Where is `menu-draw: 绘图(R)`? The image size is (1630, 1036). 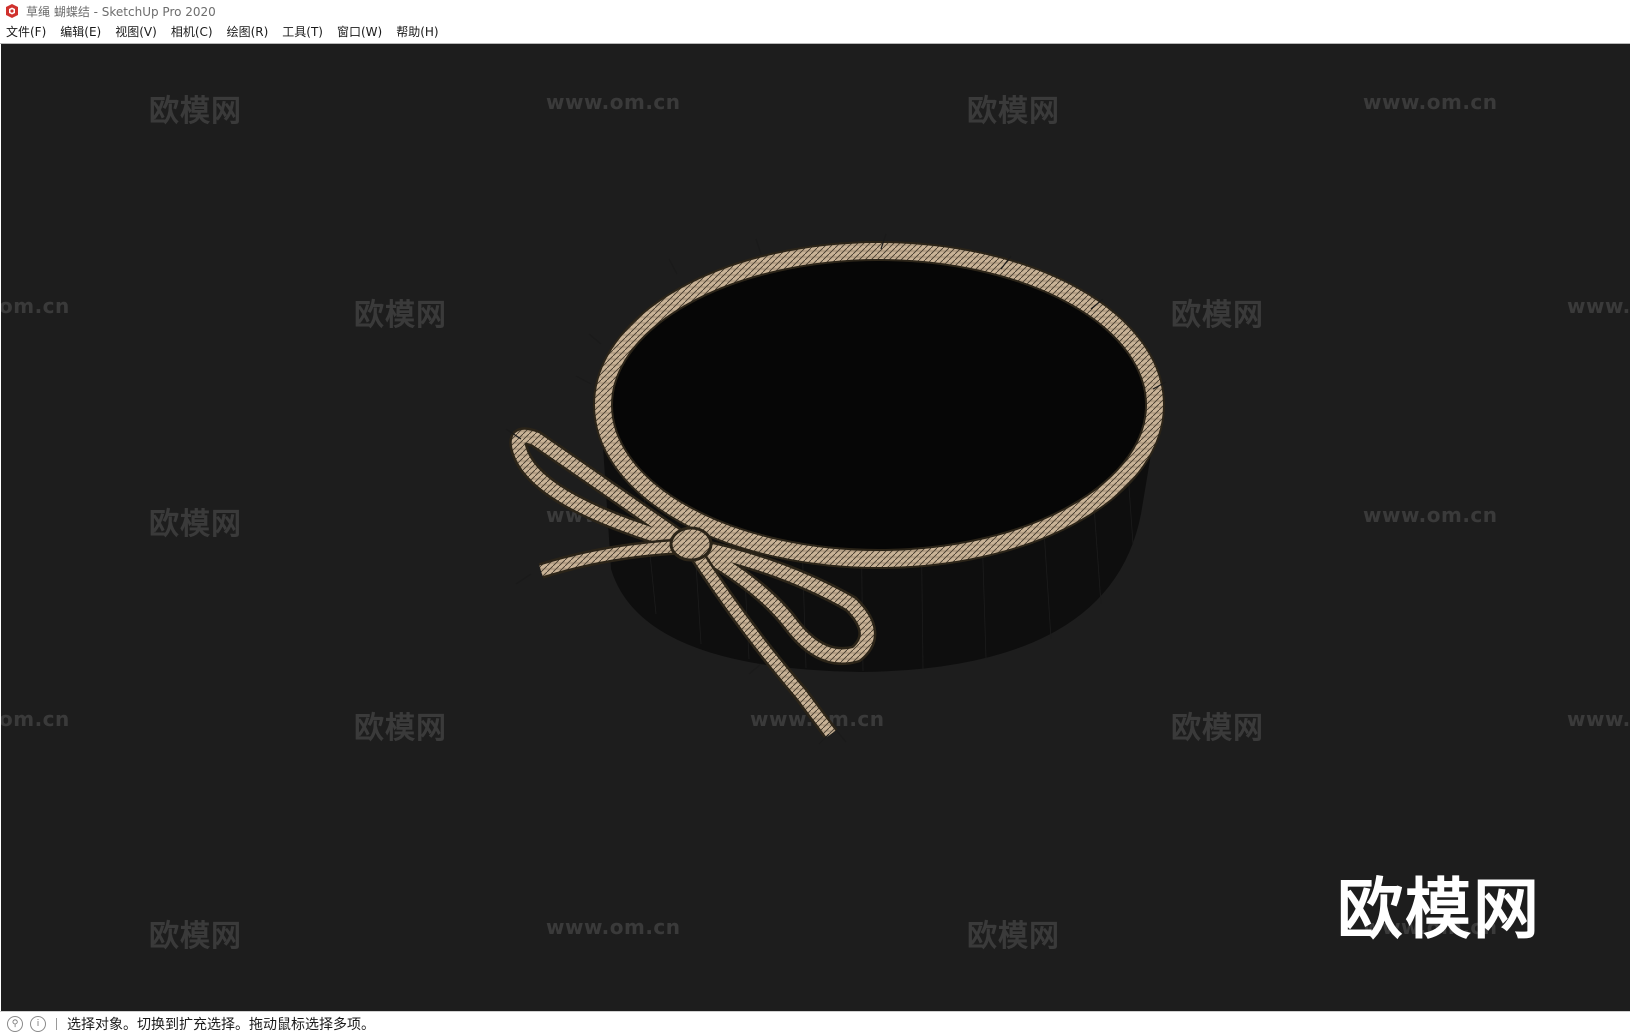
menu-draw: 绘图(R) is located at coordinates (248, 32).